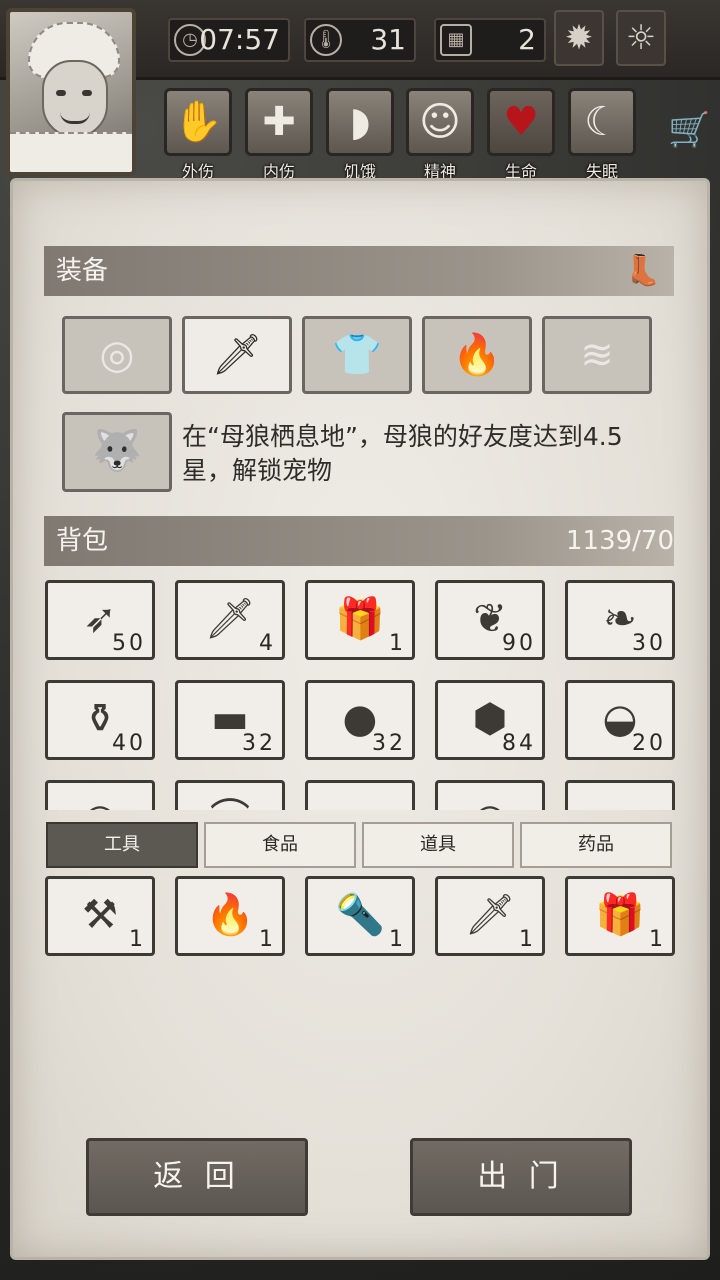 The width and height of the screenshot is (720, 1280). I want to click on back-button: 返 回, so click(197, 1177).